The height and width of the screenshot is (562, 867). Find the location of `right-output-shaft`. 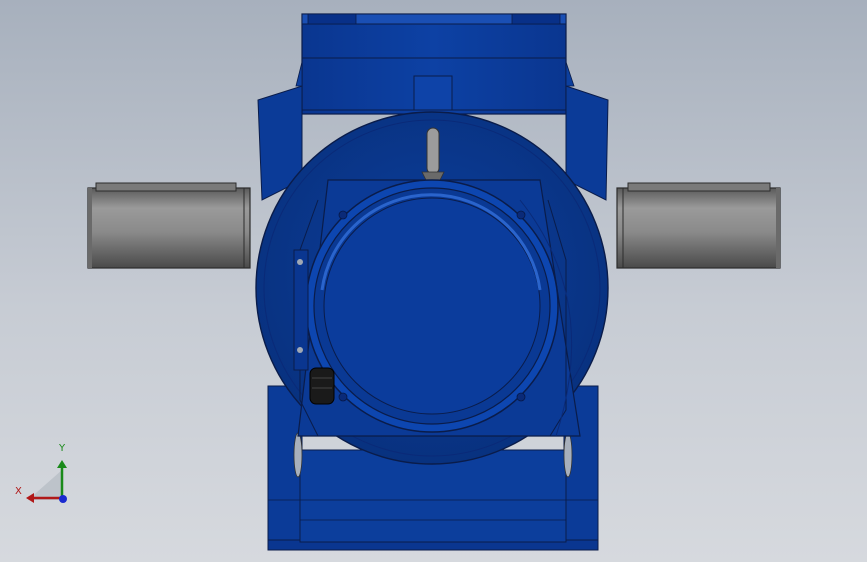

right-output-shaft is located at coordinates (698, 225).